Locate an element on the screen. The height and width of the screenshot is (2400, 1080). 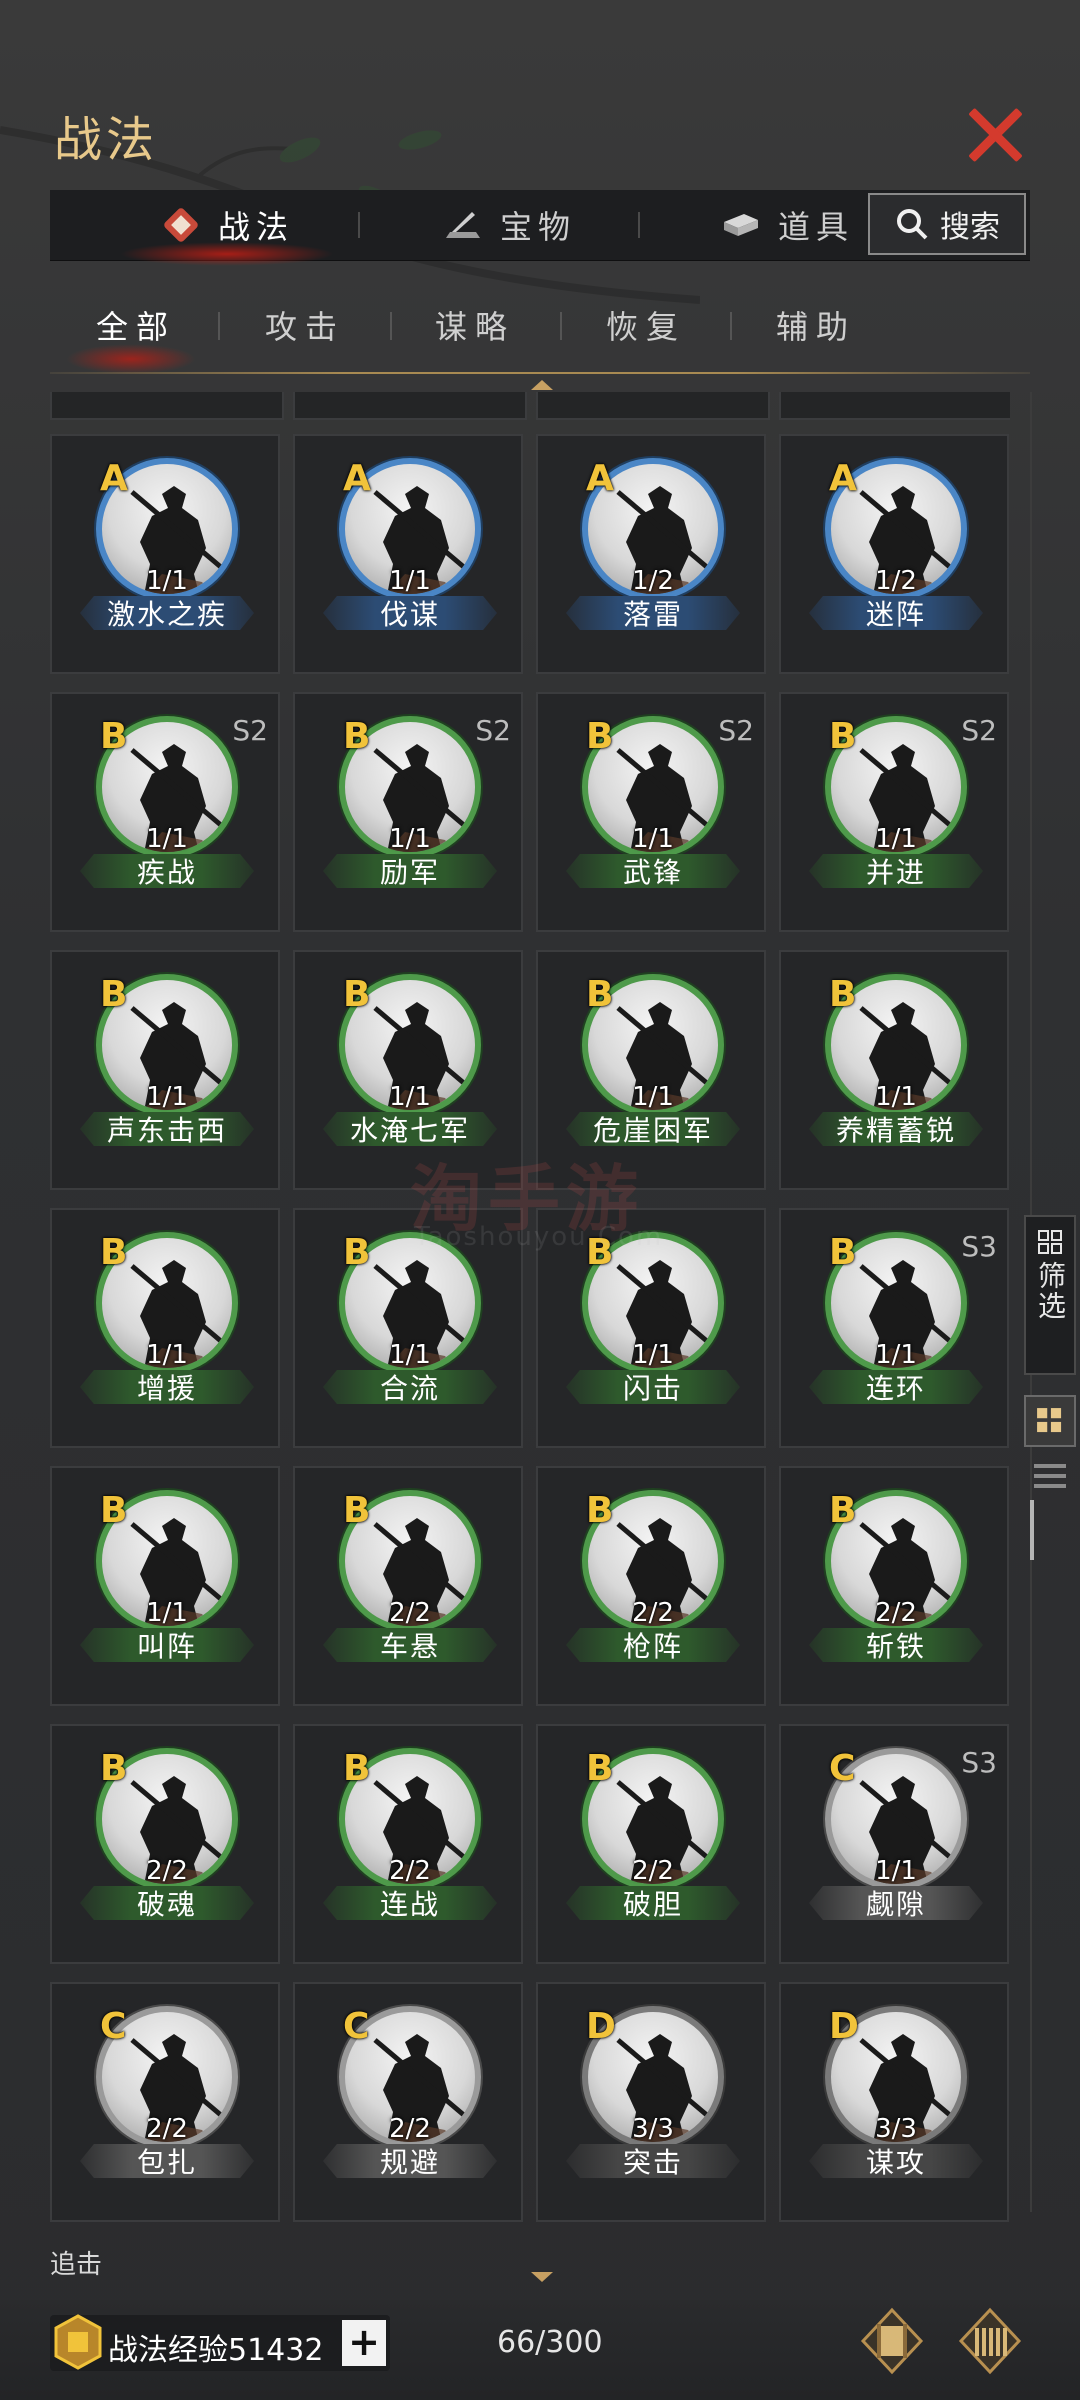
tactic-name: 闪击 is located at coordinates (653, 1387).